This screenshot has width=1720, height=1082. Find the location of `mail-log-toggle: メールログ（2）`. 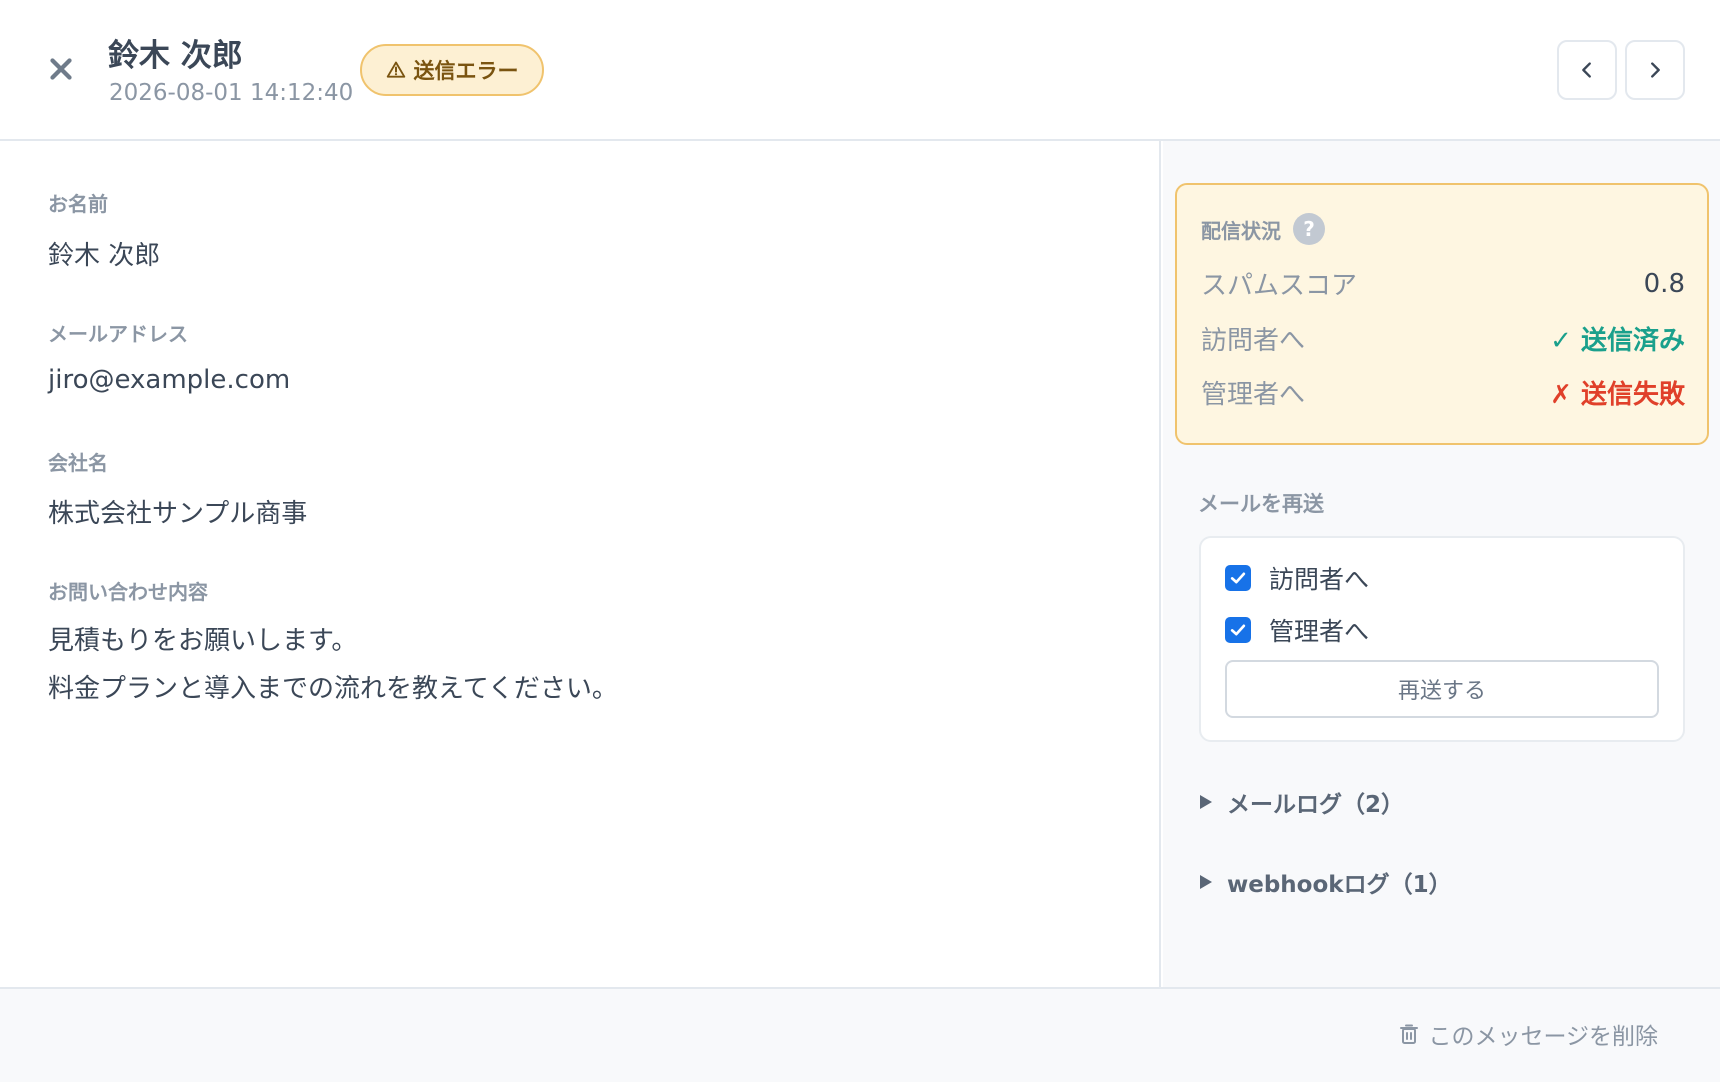

mail-log-toggle: メールログ（2） is located at coordinates (1301, 802).